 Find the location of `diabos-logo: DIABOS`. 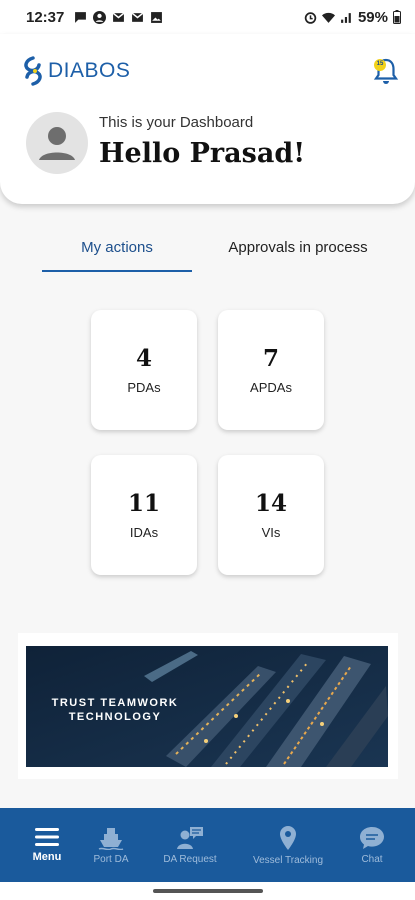

diabos-logo: DIABOS is located at coordinates (76, 71).